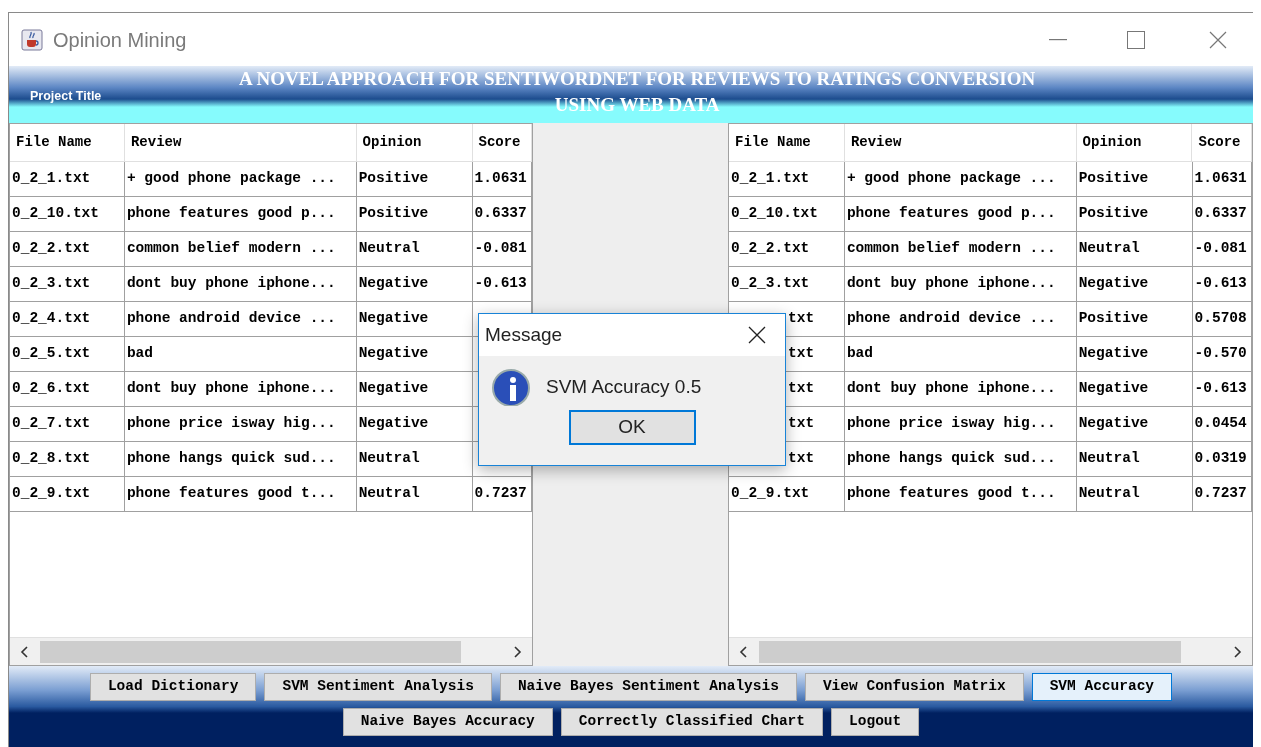 The height and width of the screenshot is (747, 1261). What do you see at coordinates (1102, 687) in the screenshot?
I see `action-button: SVM Accuracy` at bounding box center [1102, 687].